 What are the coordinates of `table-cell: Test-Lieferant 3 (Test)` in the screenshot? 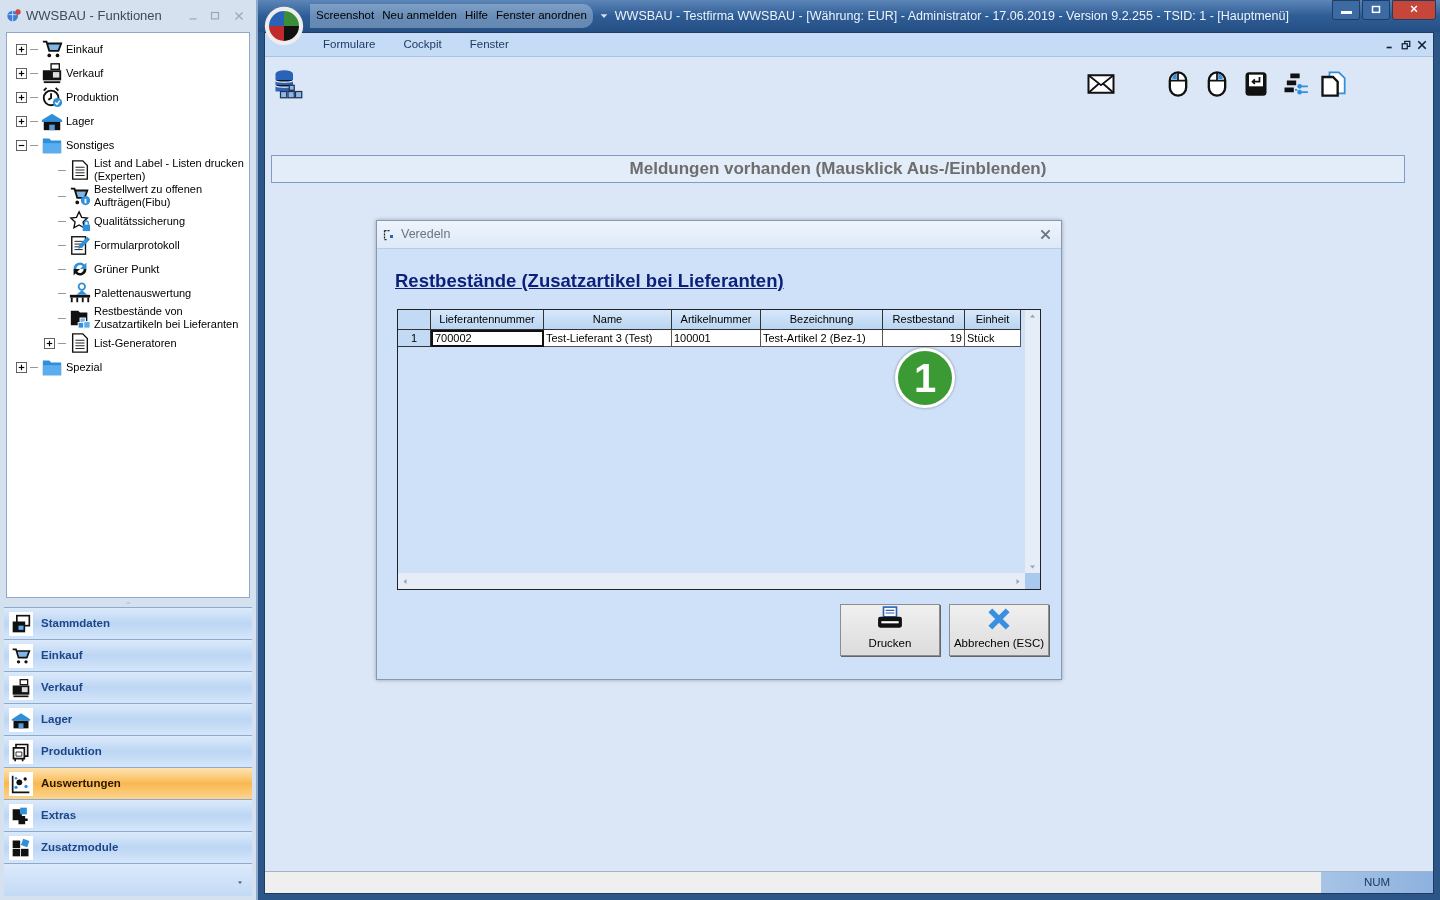 It's located at (608, 338).